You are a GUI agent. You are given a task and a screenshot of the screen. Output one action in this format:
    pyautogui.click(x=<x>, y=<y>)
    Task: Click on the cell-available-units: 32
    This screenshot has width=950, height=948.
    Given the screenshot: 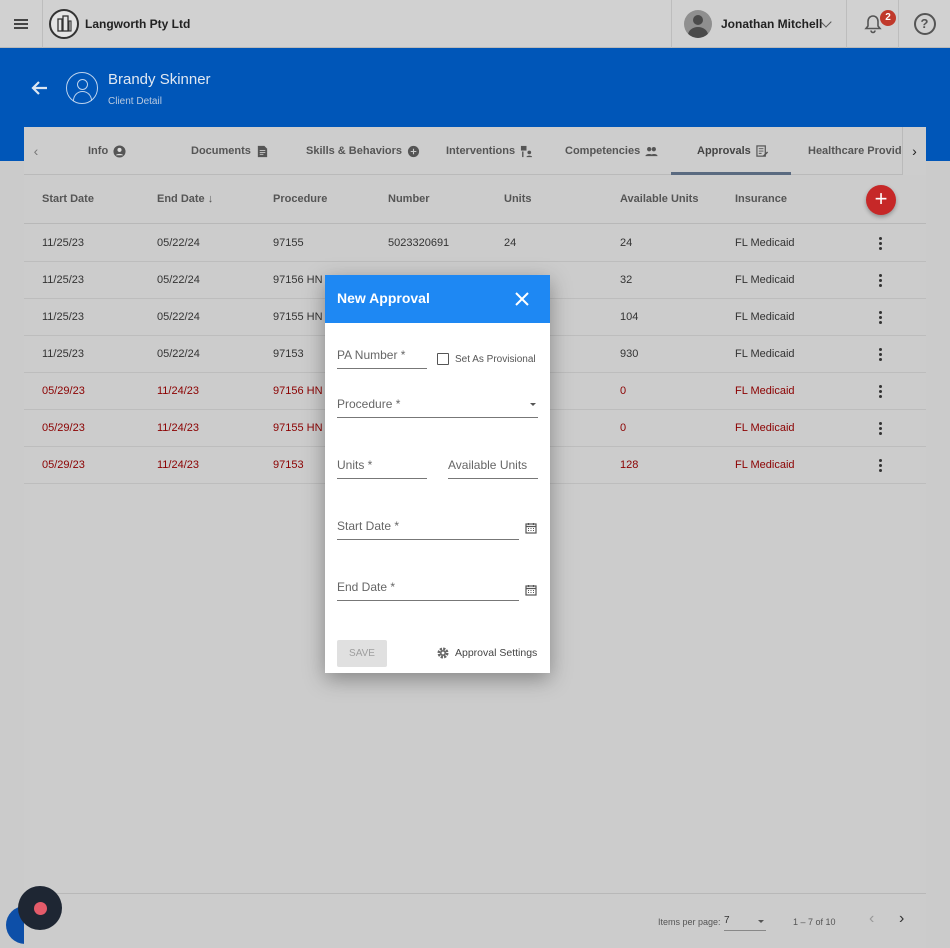 What is the action you would take?
    pyautogui.click(x=626, y=280)
    